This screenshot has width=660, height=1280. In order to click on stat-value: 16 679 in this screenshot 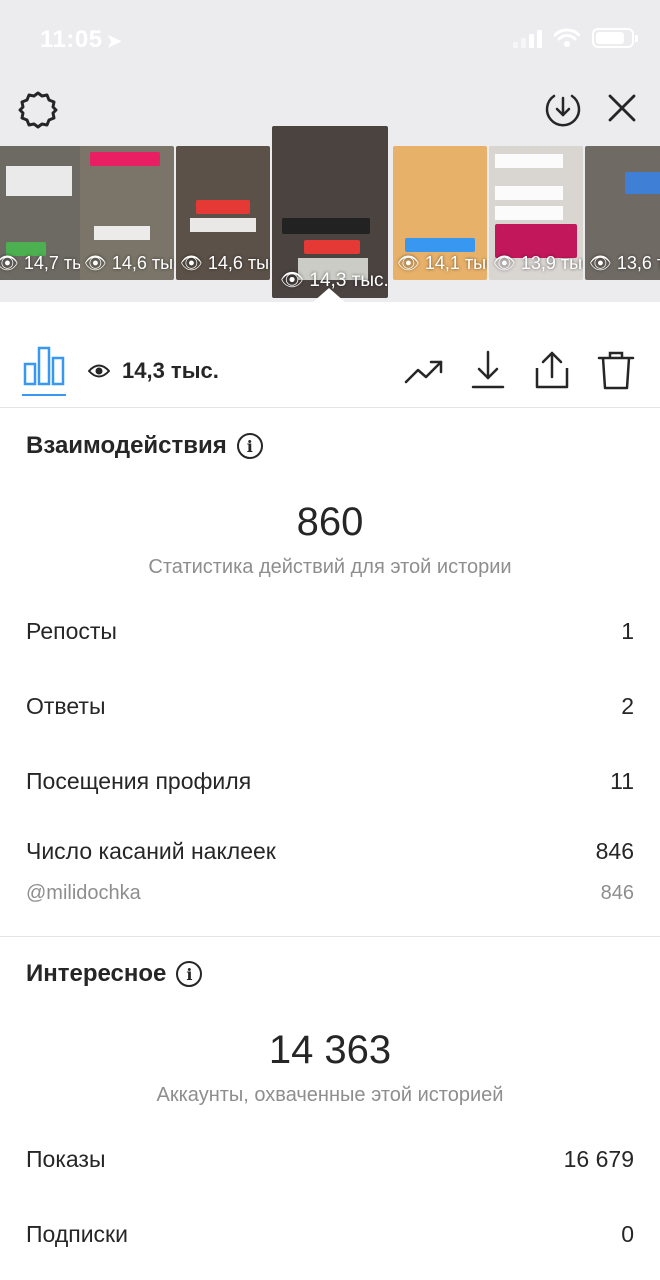, I will do `click(598, 1159)`.